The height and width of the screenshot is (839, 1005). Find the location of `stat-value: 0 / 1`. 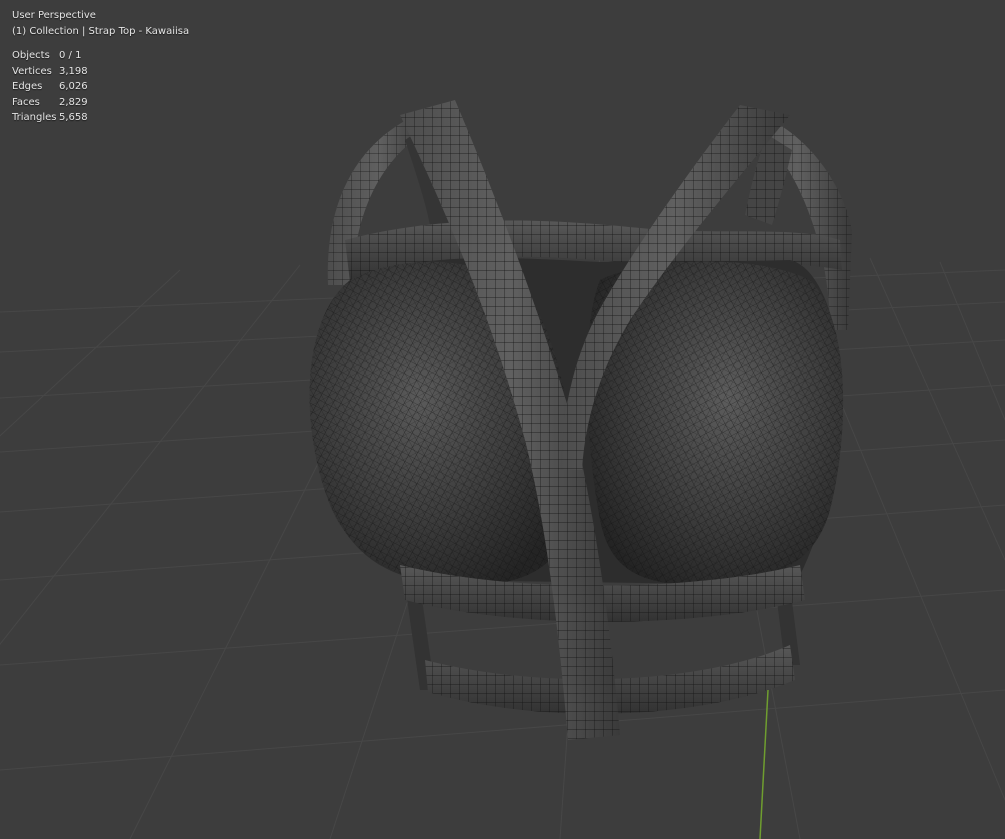

stat-value: 0 / 1 is located at coordinates (70, 55).